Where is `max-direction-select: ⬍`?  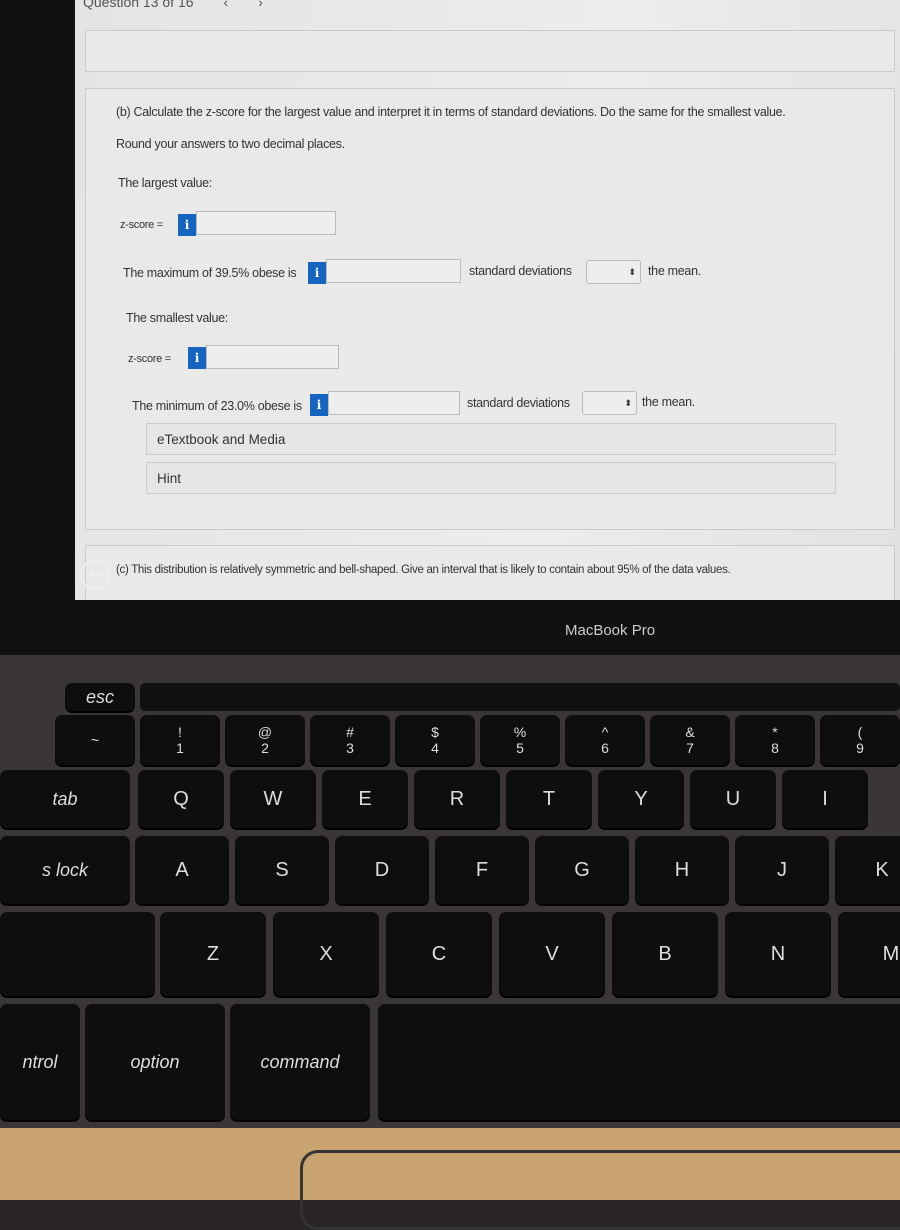
max-direction-select: ⬍ is located at coordinates (613, 272).